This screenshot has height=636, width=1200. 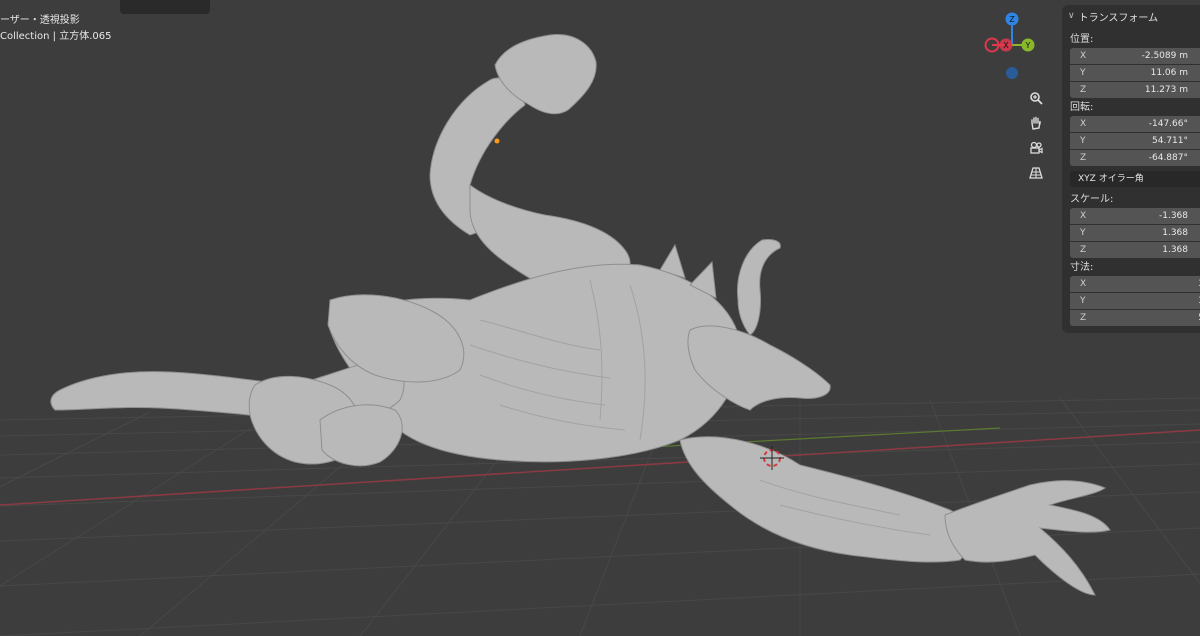 I want to click on rotation-label: 回転:, so click(x=1082, y=107).